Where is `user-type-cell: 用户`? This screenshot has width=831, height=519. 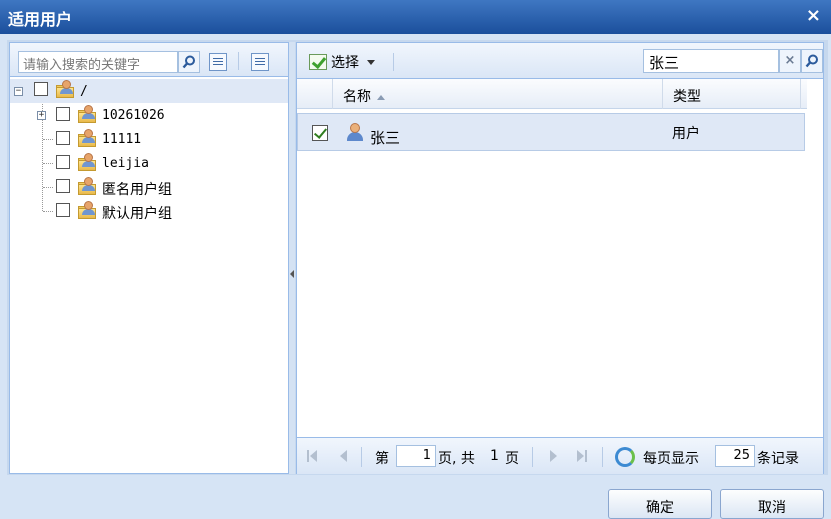
user-type-cell: 用户 is located at coordinates (686, 134).